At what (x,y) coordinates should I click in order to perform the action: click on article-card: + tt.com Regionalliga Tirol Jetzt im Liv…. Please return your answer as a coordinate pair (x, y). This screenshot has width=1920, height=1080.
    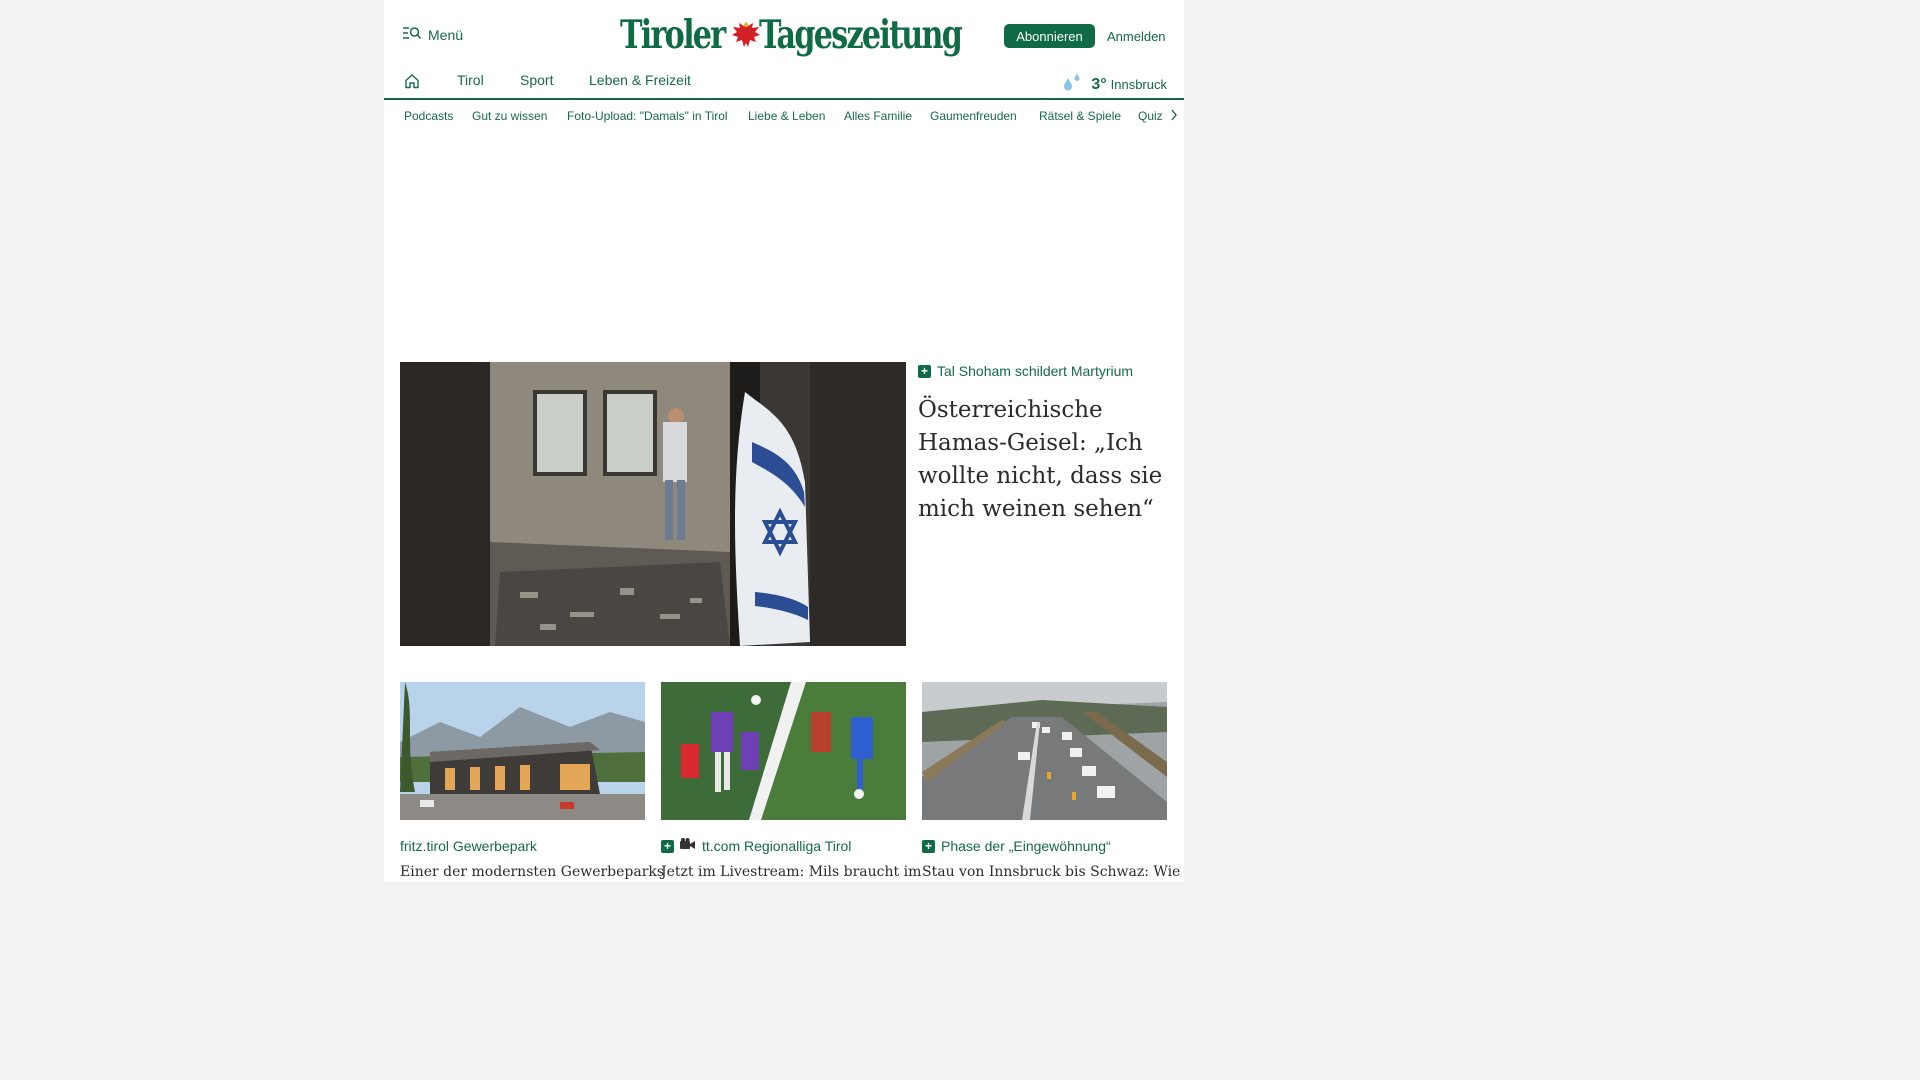
    Looking at the image, I should click on (791, 781).